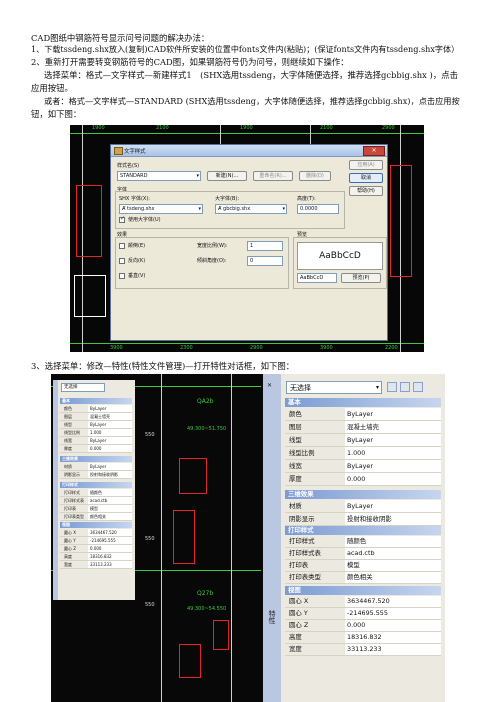 This screenshot has height=702, width=496. I want to click on quick-select-icon, so click(418, 387).